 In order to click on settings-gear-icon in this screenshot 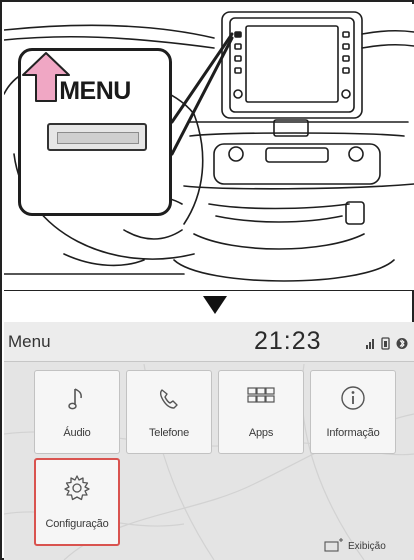, I will do `click(77, 488)`.